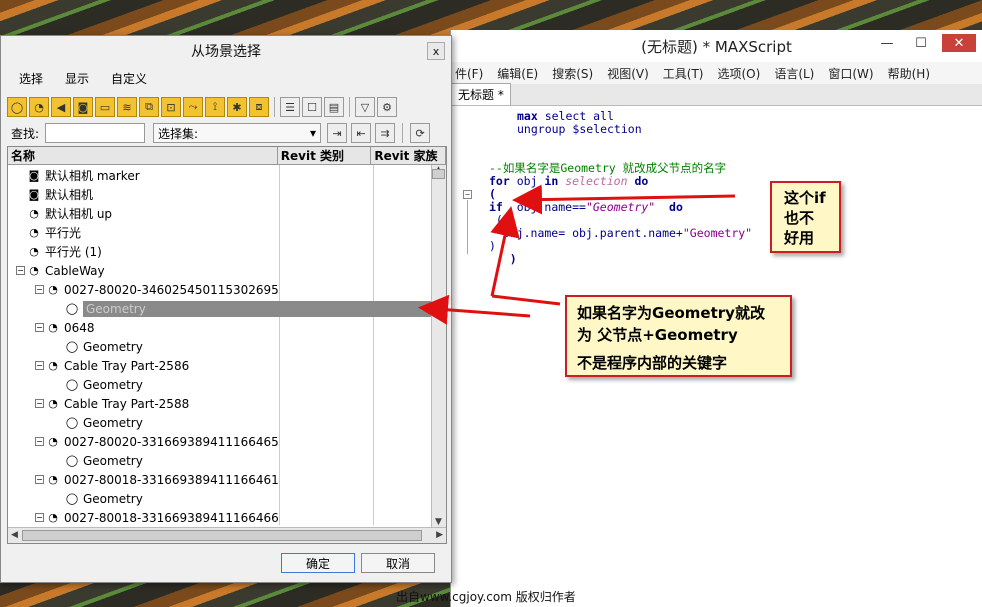 Image resolution: width=982 pixels, height=607 pixels. I want to click on select-influences-icon: ⇉, so click(385, 133).